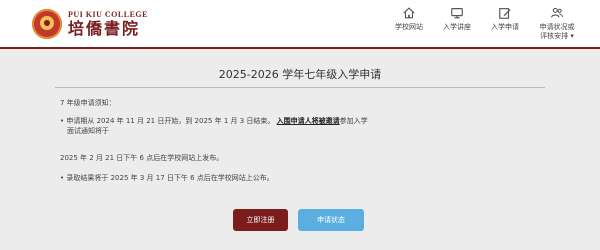 Image resolution: width=600 pixels, height=250 pixels. I want to click on nav-label: 入学讲座, so click(457, 27).